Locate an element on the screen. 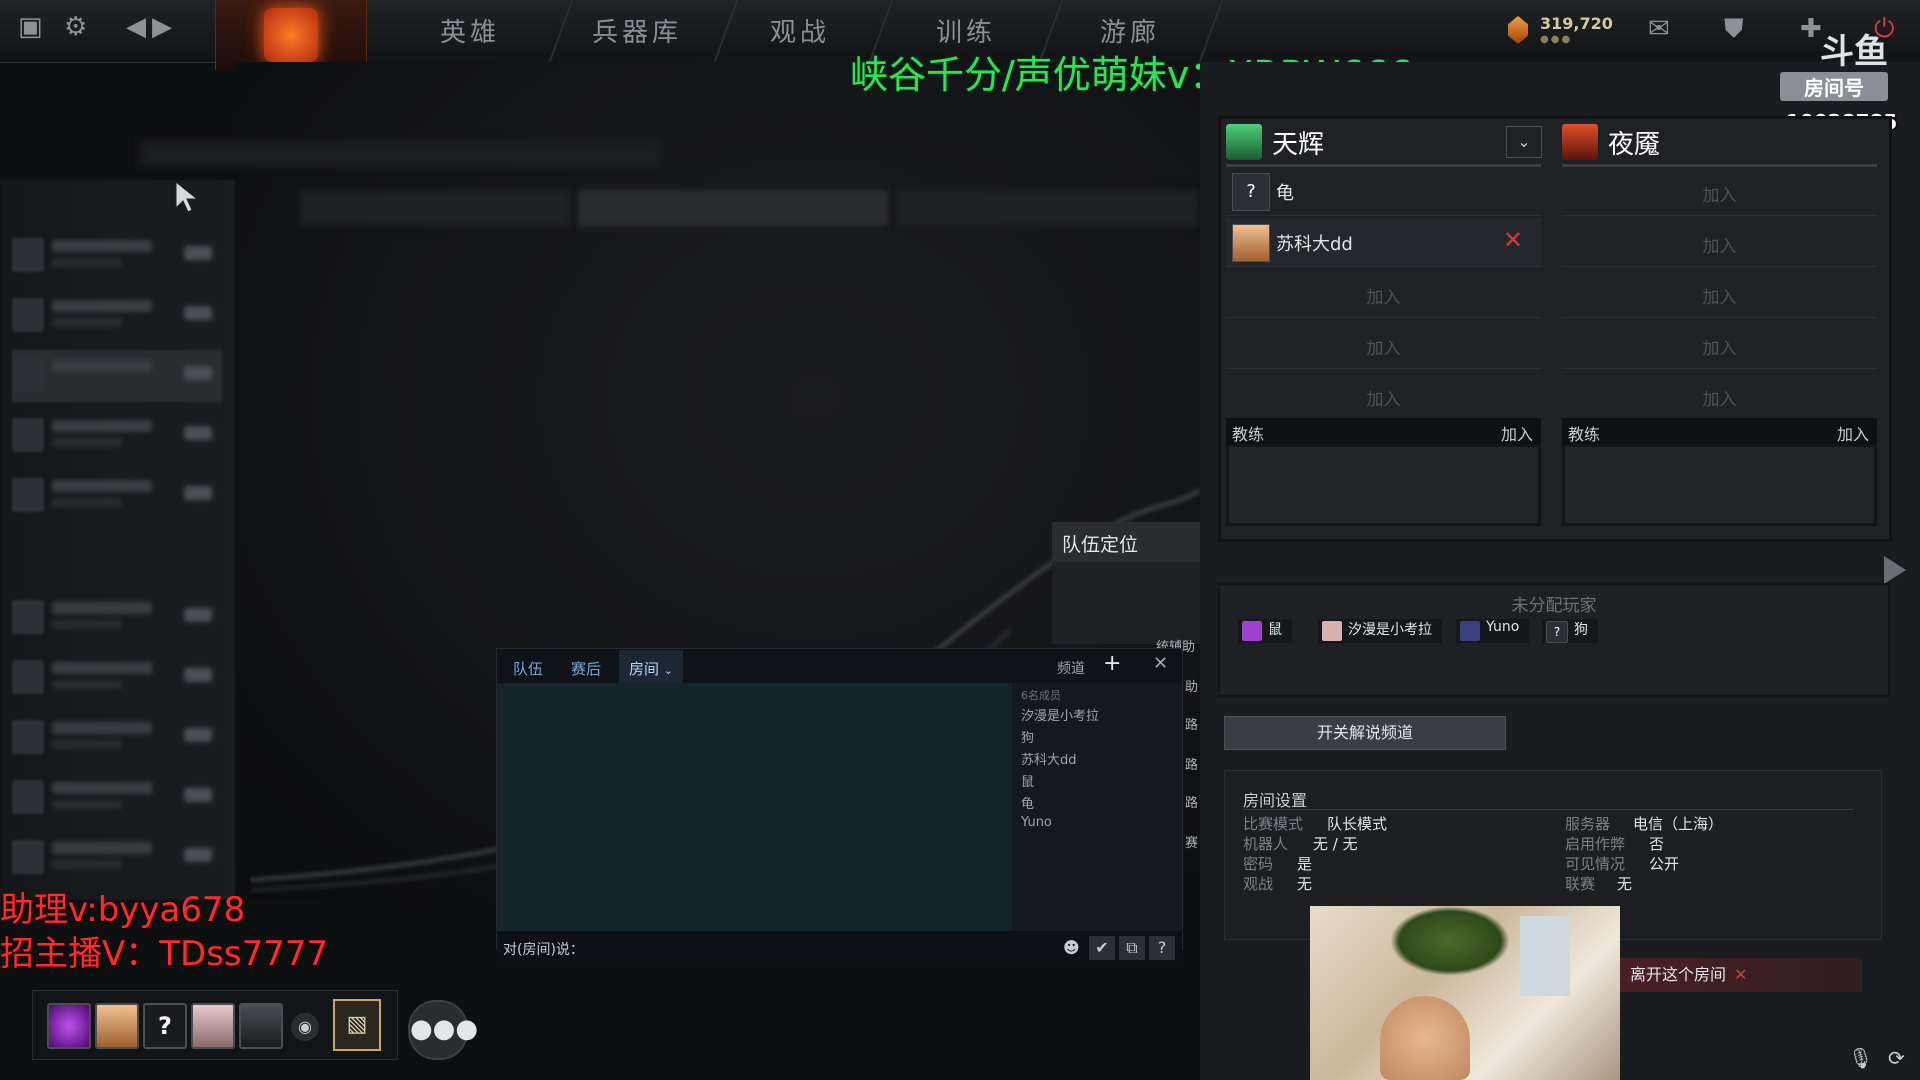 The image size is (1920, 1080). refresh-icon: ⟳ is located at coordinates (1896, 1058).